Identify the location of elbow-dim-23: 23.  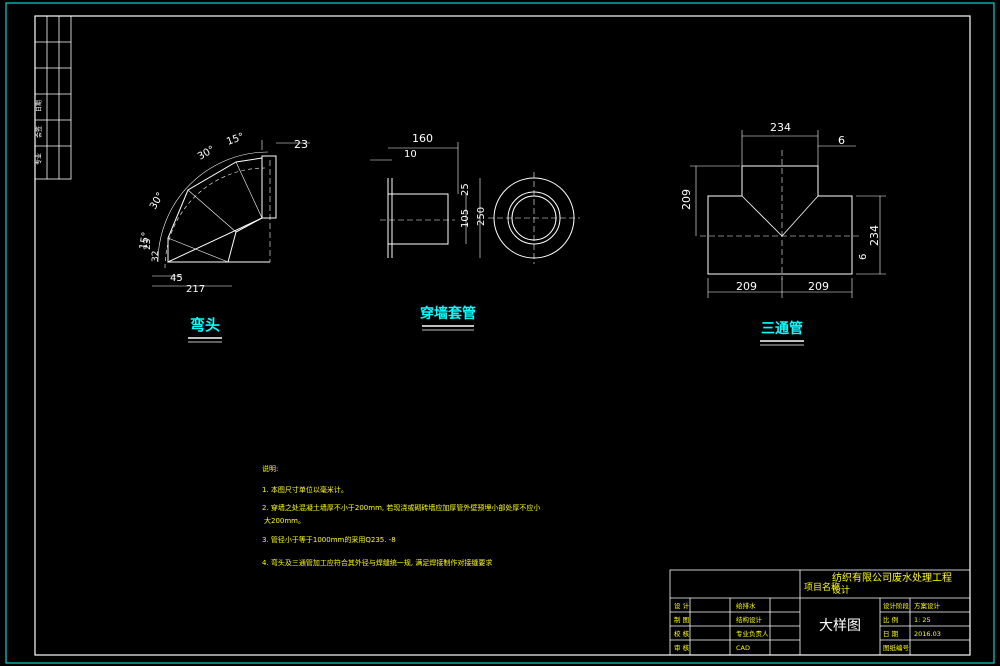
(301, 144).